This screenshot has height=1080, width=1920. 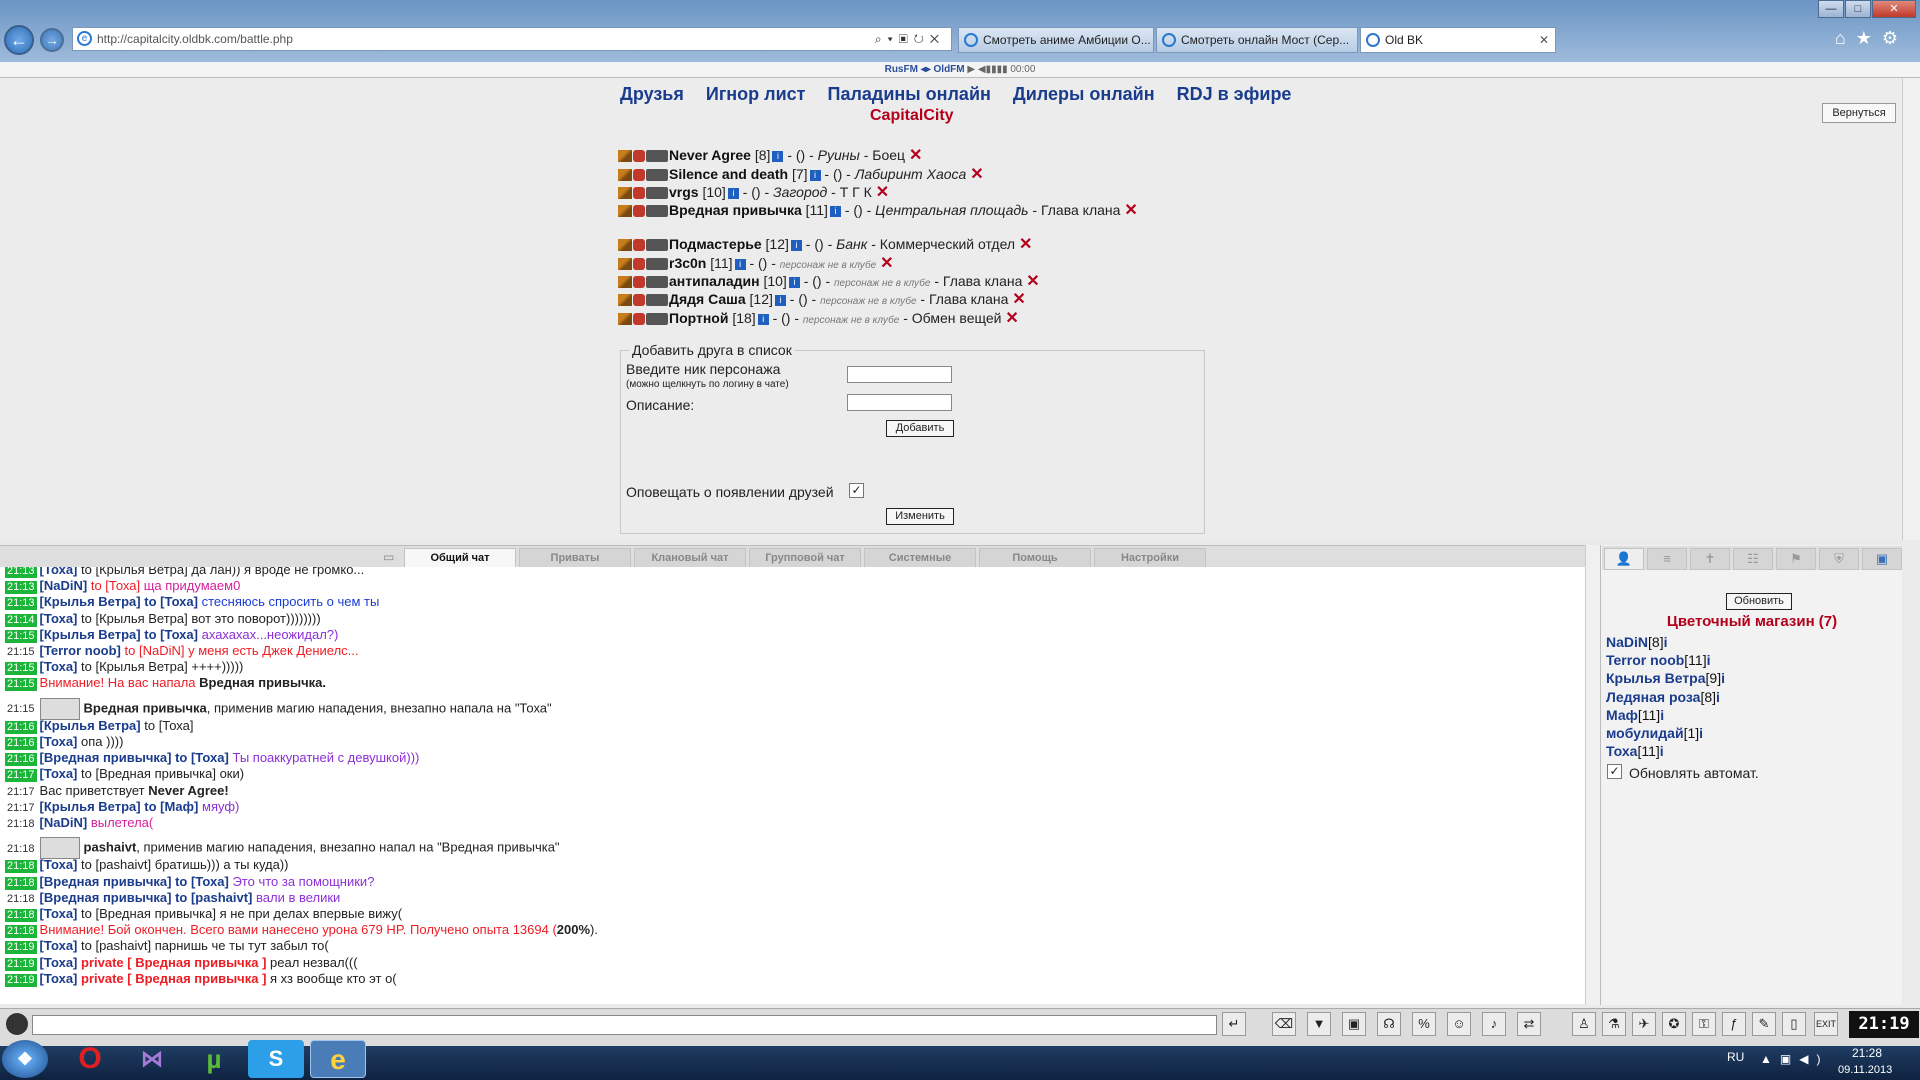 What do you see at coordinates (1645, 733) in the screenshot?
I see `user-nick: мобулидай` at bounding box center [1645, 733].